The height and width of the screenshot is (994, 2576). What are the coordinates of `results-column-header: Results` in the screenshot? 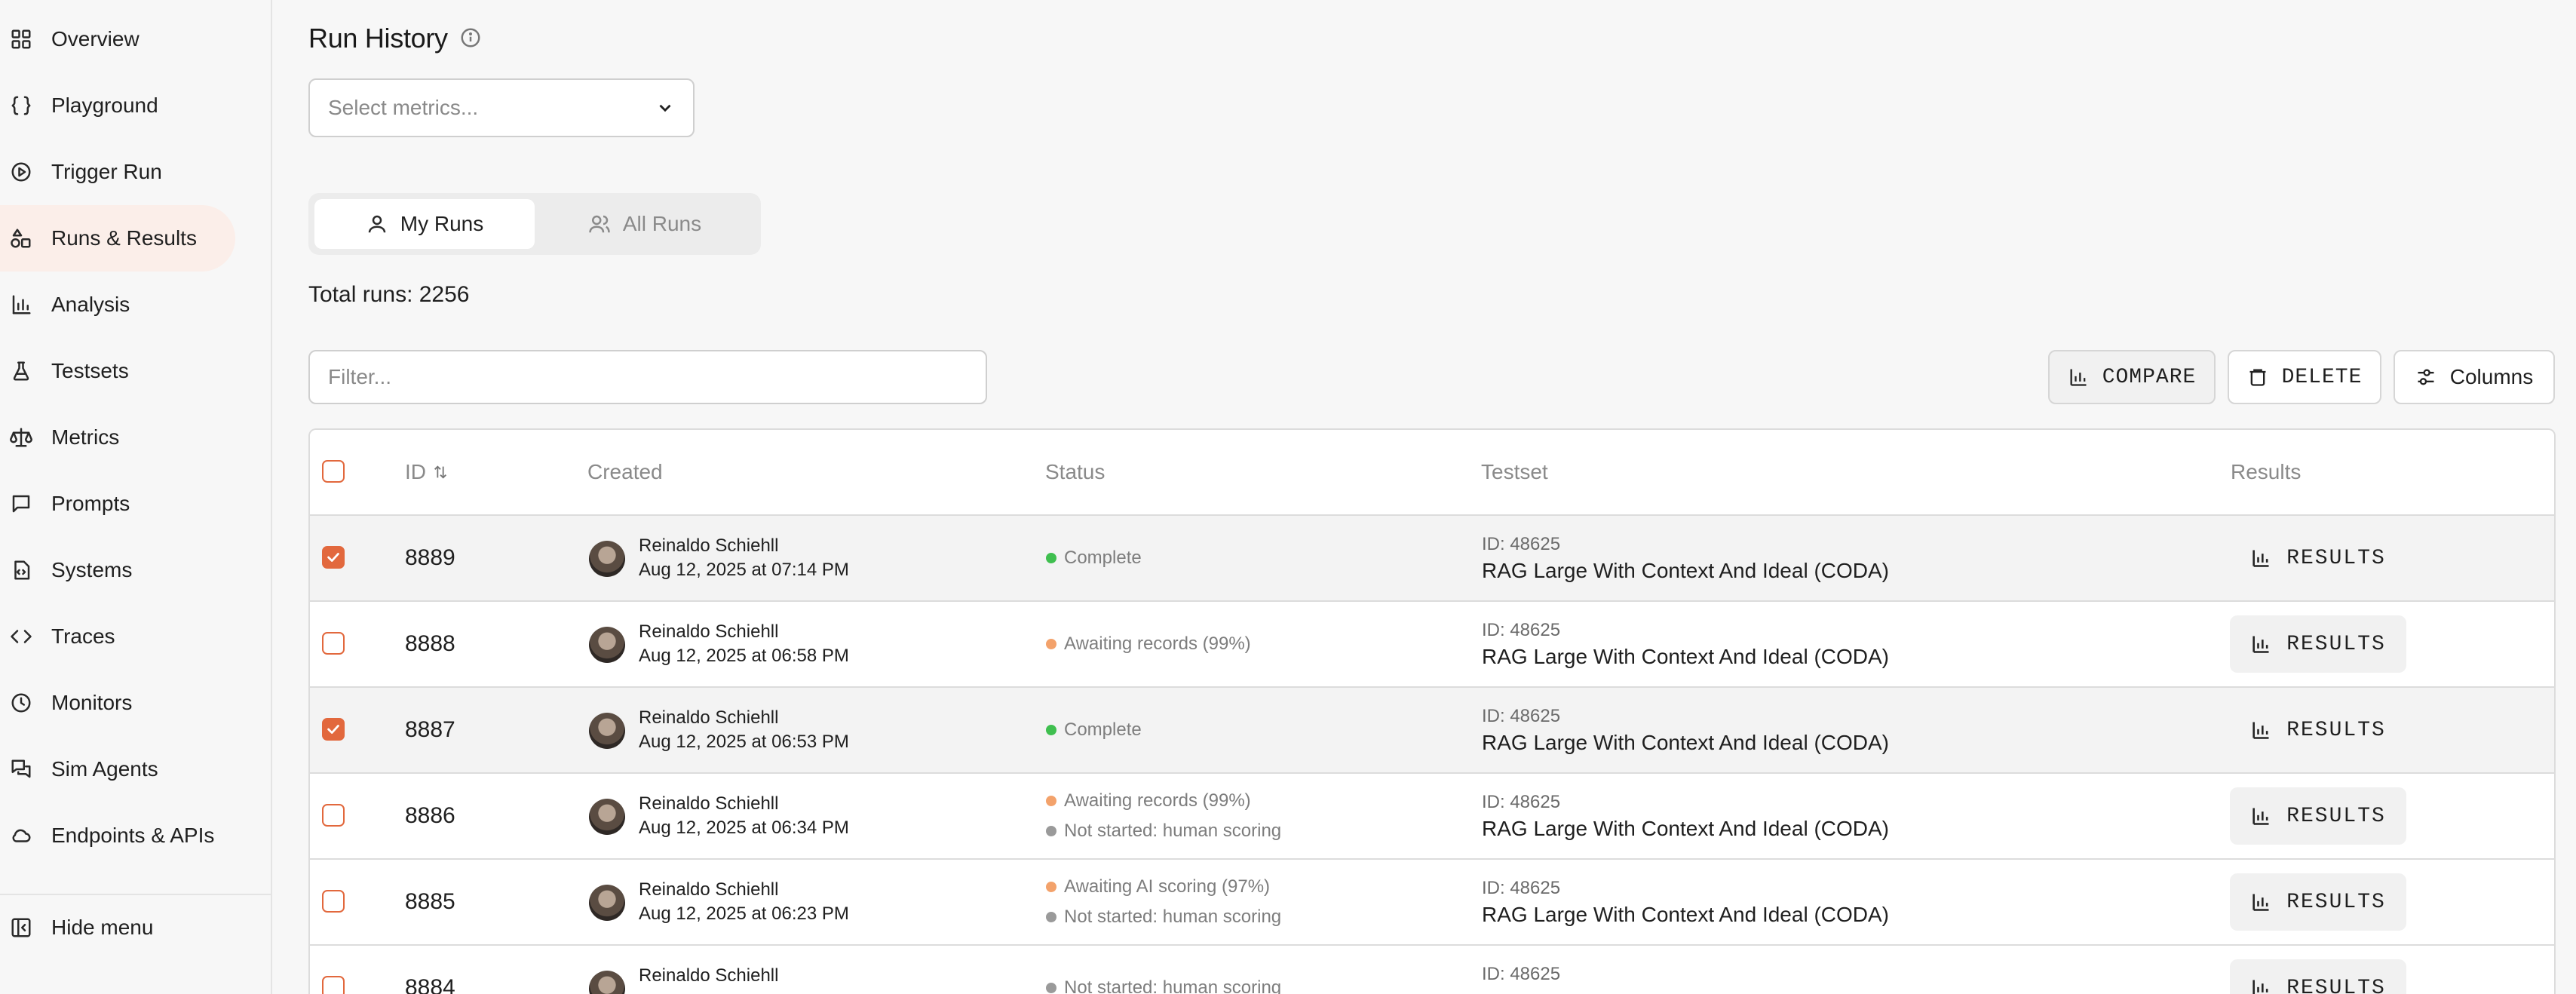 It's located at (2266, 471).